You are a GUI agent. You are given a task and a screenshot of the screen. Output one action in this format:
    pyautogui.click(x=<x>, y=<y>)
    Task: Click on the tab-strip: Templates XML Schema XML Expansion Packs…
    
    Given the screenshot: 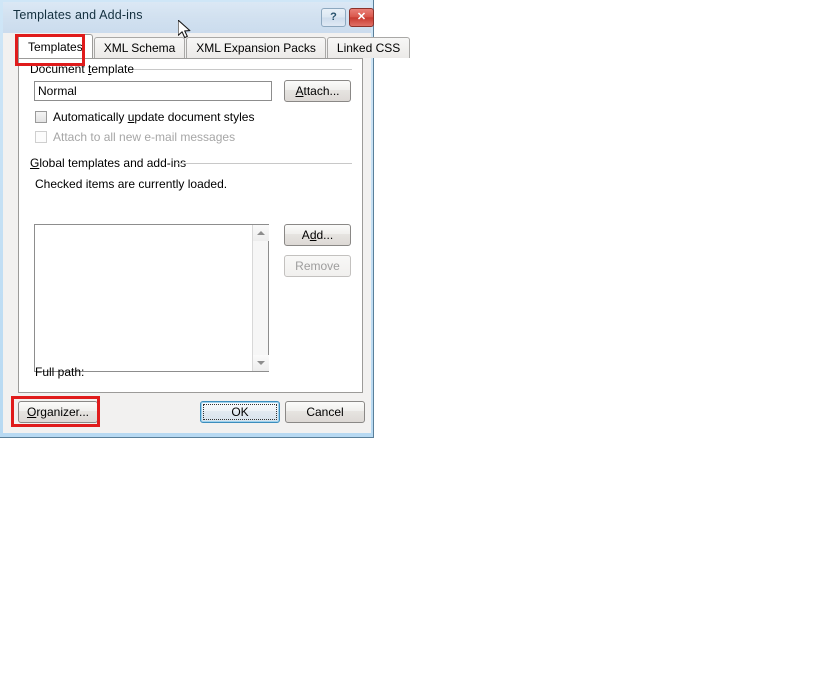 What is the action you would take?
    pyautogui.click(x=214, y=46)
    